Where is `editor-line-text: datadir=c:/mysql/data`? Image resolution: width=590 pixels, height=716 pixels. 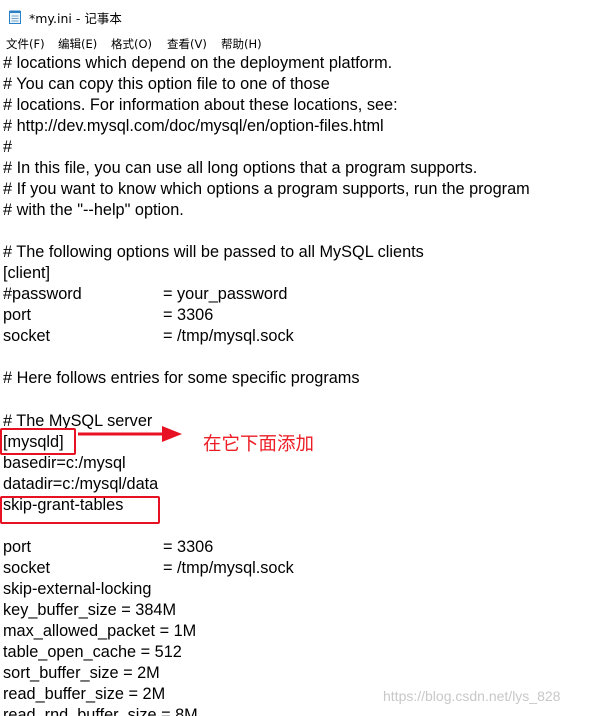
editor-line-text: datadir=c:/mysql/data is located at coordinates (81, 483).